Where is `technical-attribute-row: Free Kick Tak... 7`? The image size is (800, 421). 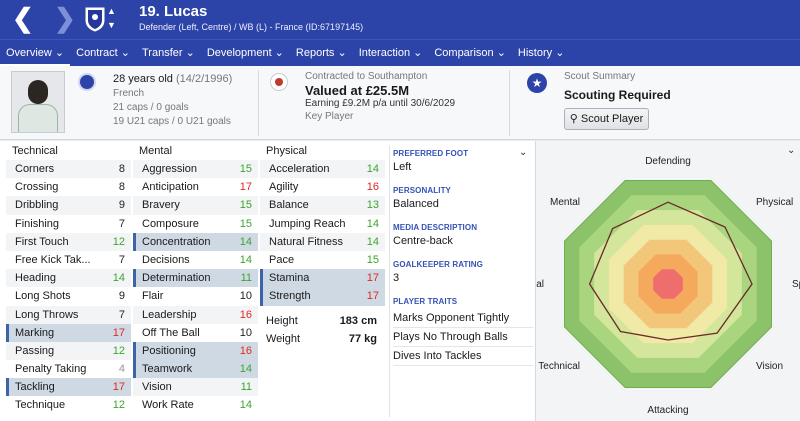 technical-attribute-row: Free Kick Tak... 7 is located at coordinates (68, 260).